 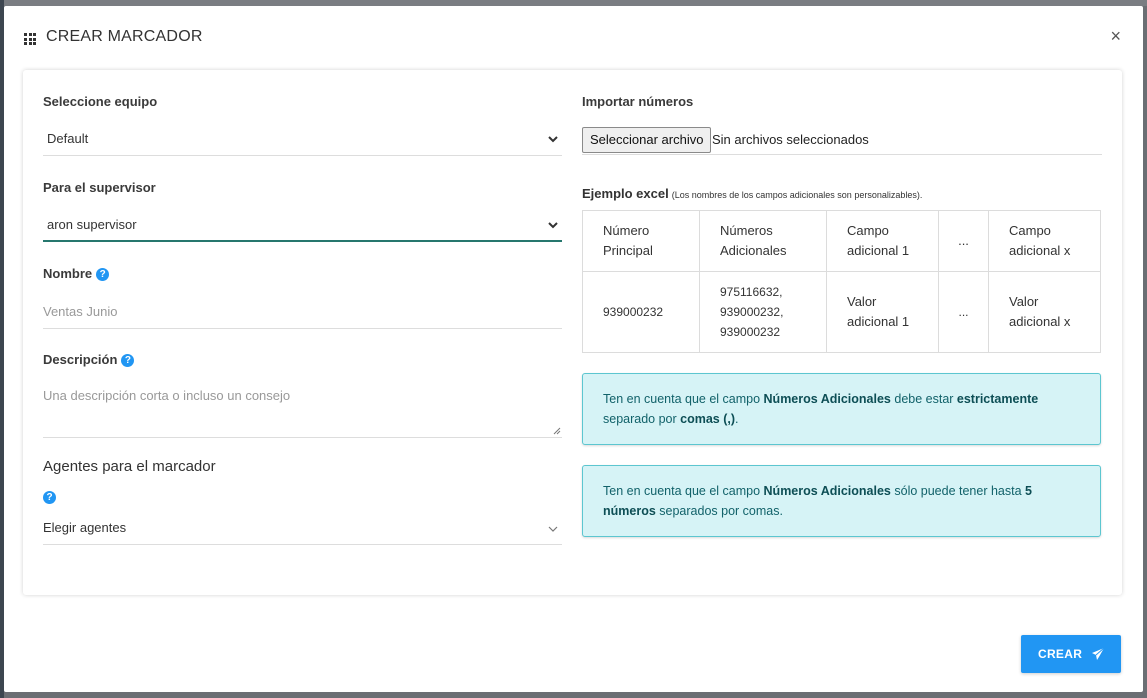 I want to click on table-header: Campo adicional 1, so click(x=882, y=241).